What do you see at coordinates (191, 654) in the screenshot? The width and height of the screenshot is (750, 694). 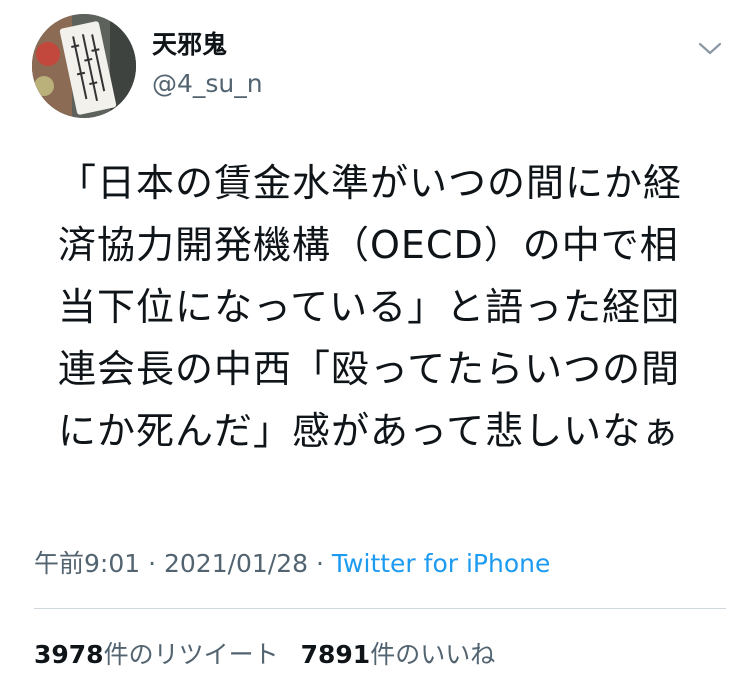 I see `retweets-label: 件のリツイート` at bounding box center [191, 654].